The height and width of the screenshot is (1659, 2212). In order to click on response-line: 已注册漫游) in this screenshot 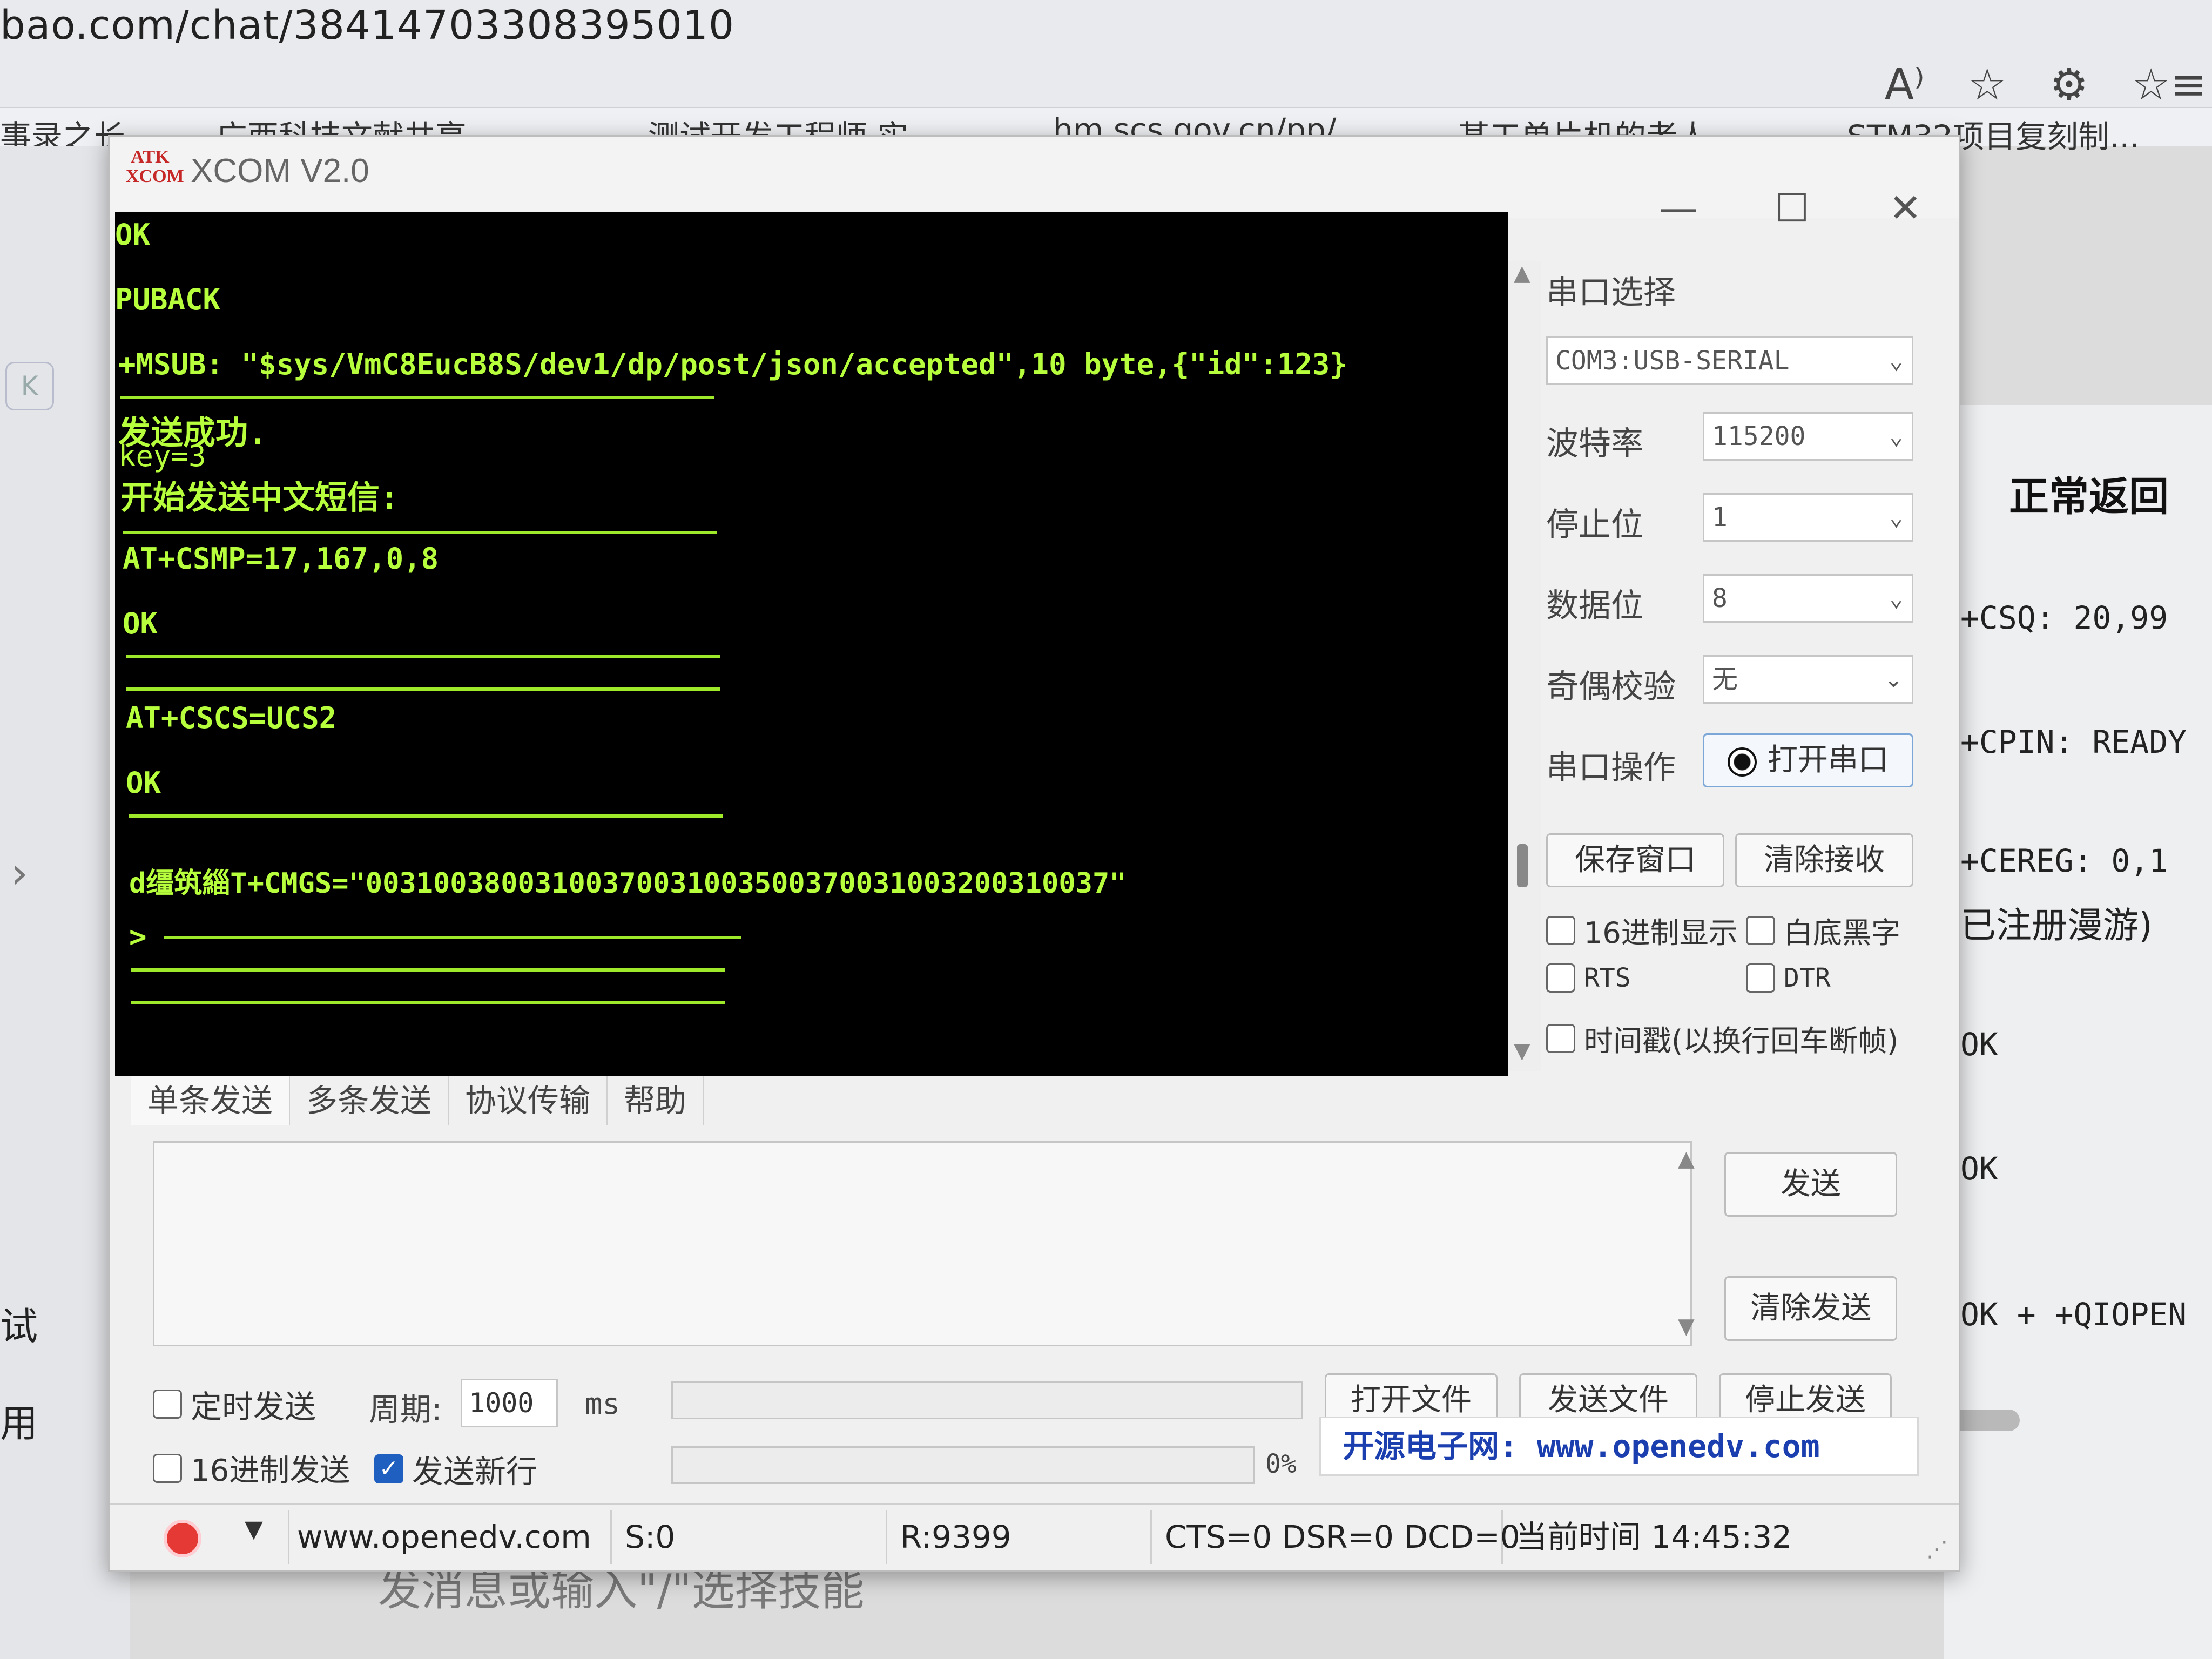, I will do `click(2056, 925)`.